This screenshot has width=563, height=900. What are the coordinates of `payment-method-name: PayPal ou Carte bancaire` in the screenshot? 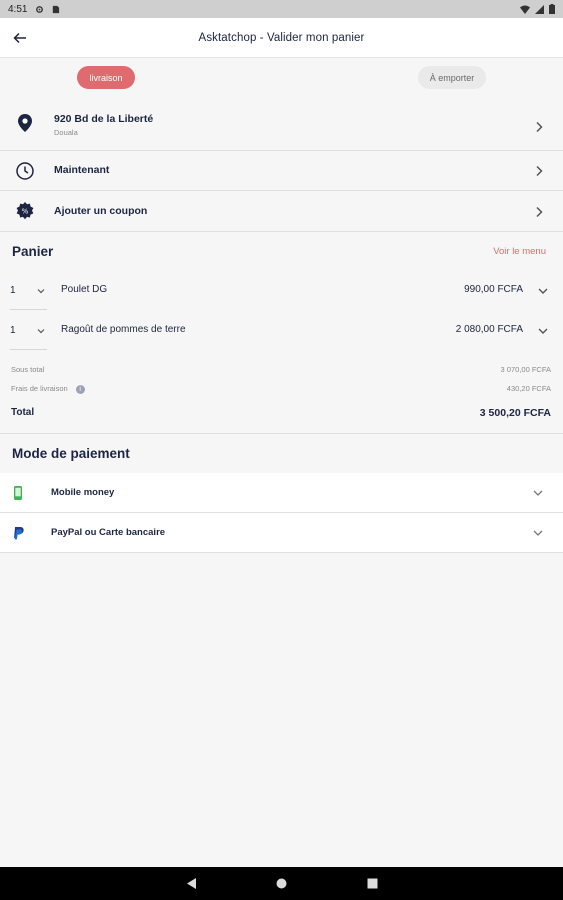 It's located at (108, 532).